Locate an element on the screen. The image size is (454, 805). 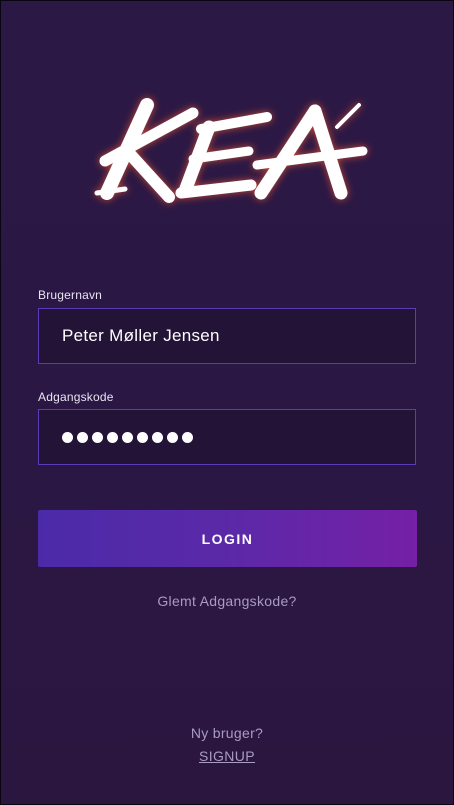
signup-link: SIGNUP is located at coordinates (227, 756).